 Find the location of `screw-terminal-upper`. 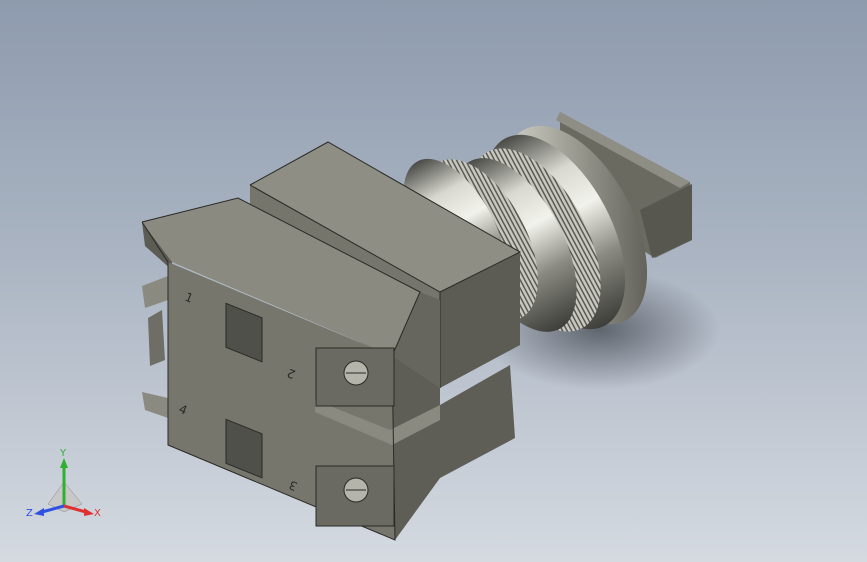

screw-terminal-upper is located at coordinates (355, 377).